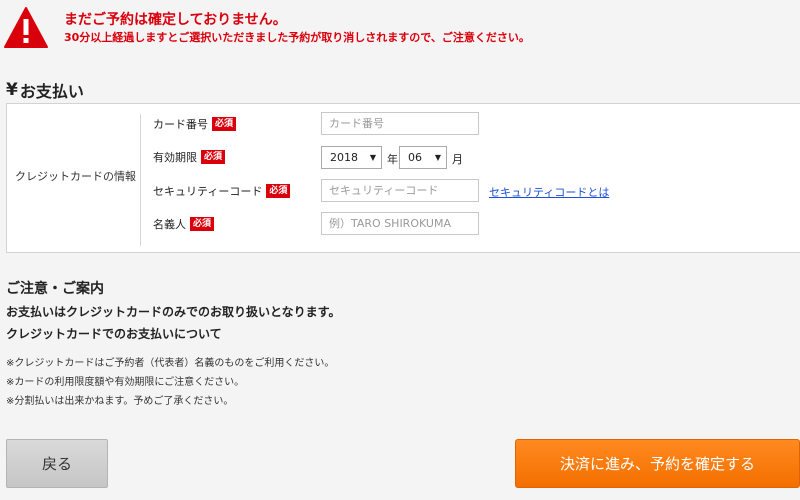  Describe the element at coordinates (170, 363) in the screenshot. I see `note-item: ※クレジットカードはご予約者（代表者）名義のものをご利用ください。` at that location.